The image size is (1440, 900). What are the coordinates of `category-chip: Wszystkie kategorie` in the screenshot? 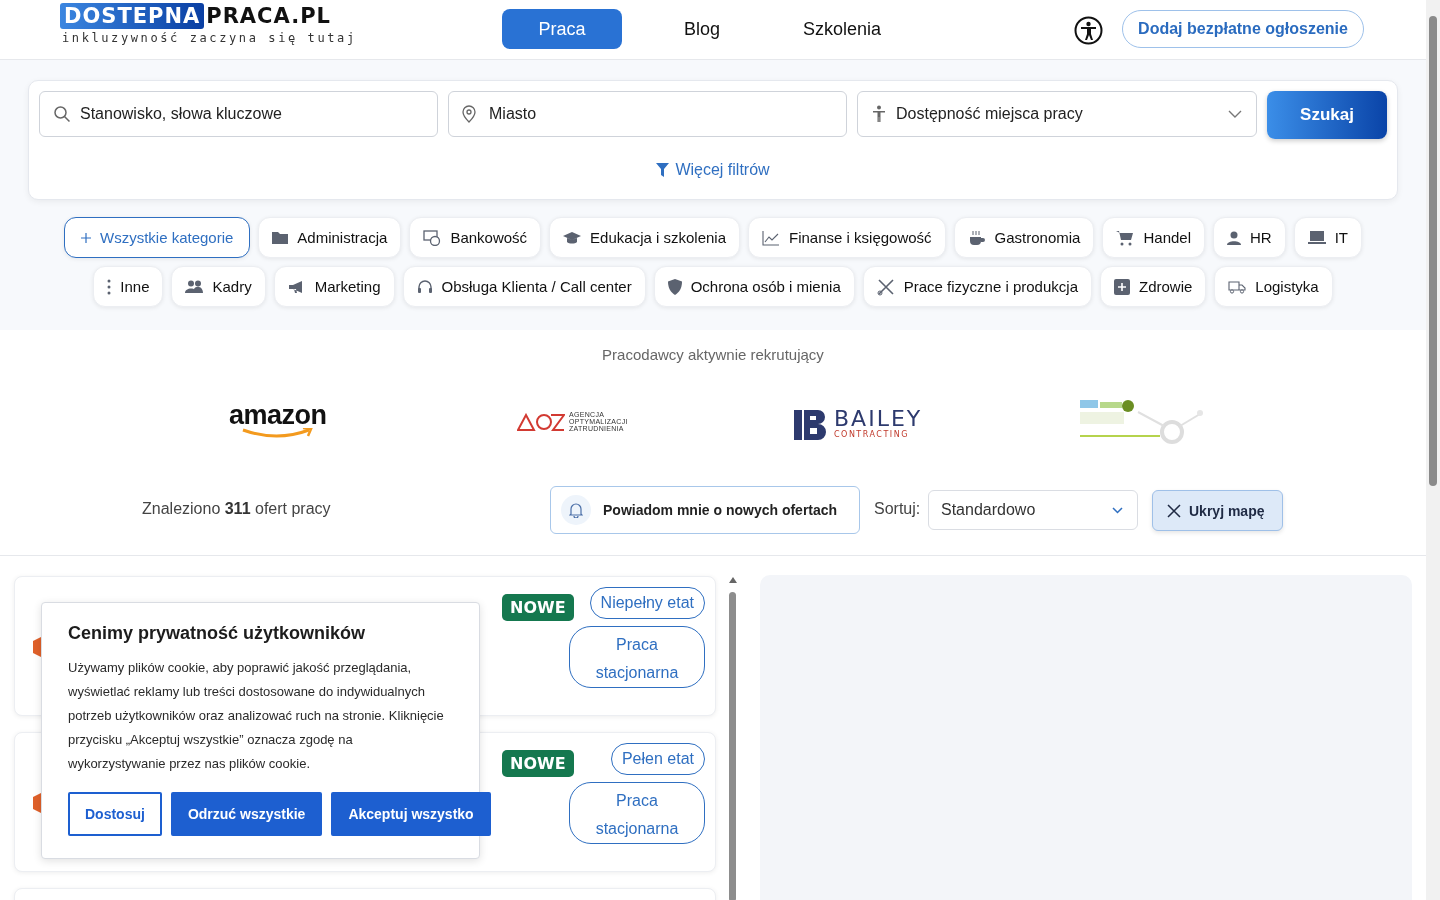 It's located at (157, 237).